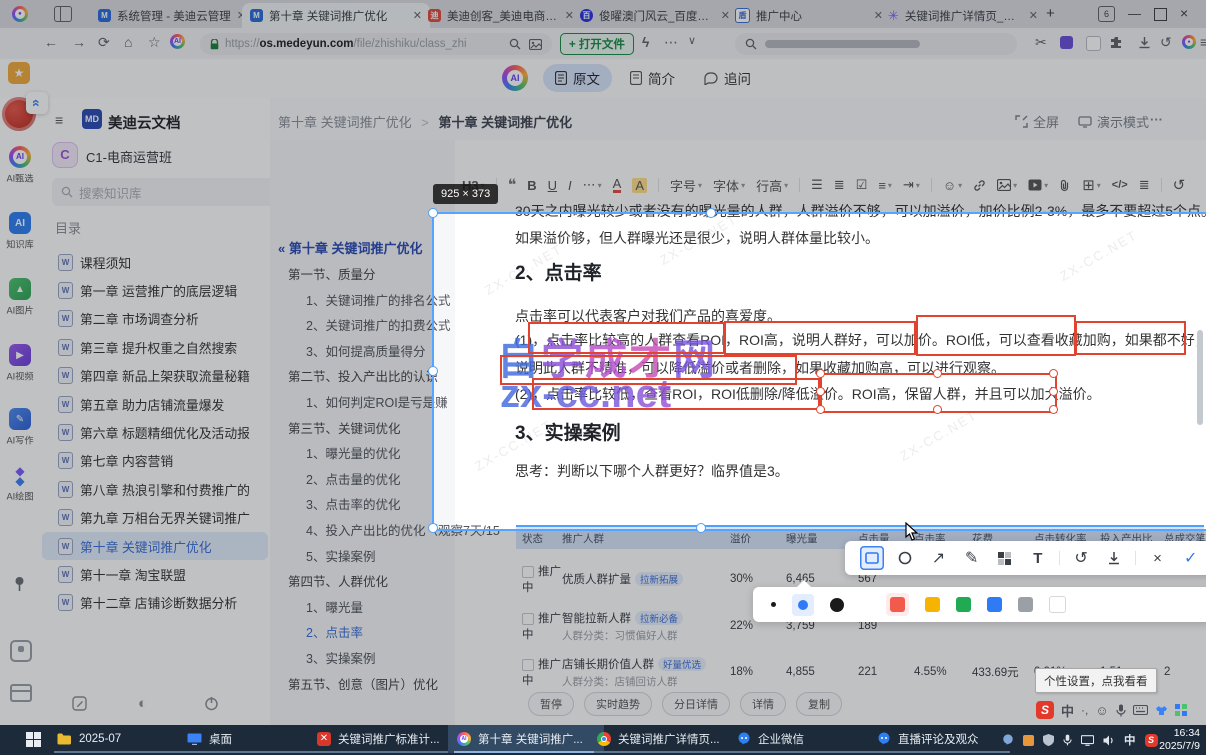 The width and height of the screenshot is (1206, 755). What do you see at coordinates (535, 44) in the screenshot?
I see `image-search-icon` at bounding box center [535, 44].